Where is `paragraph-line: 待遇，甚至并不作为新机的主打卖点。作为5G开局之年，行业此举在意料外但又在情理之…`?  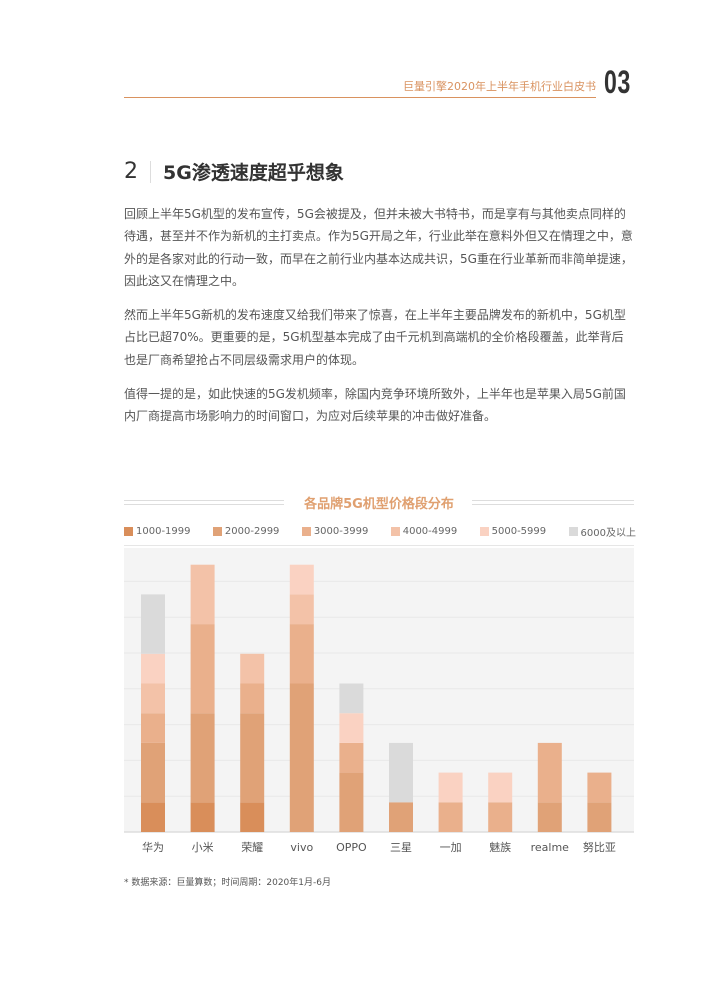
paragraph-line: 待遇，甚至并不作为新机的主打卖点。作为5G开局之年，行业此举在意料外但又在情理之… is located at coordinates (378, 236).